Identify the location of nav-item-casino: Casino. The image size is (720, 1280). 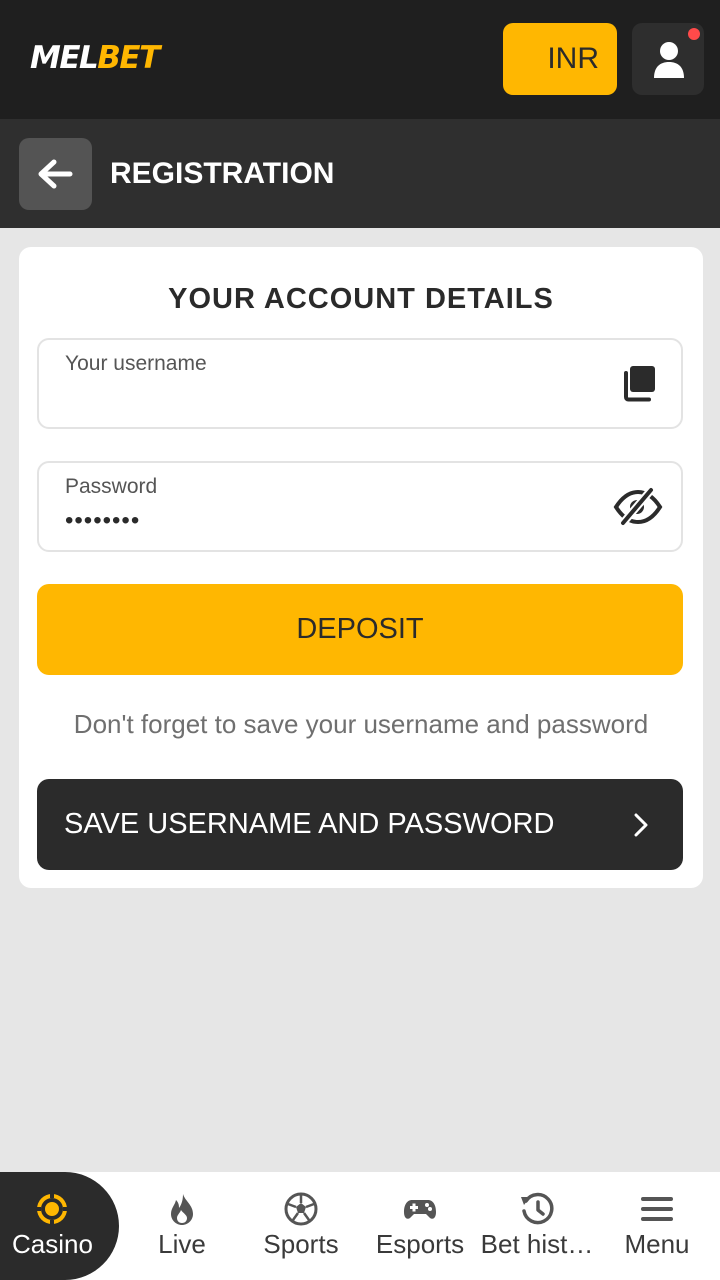
(59, 1226).